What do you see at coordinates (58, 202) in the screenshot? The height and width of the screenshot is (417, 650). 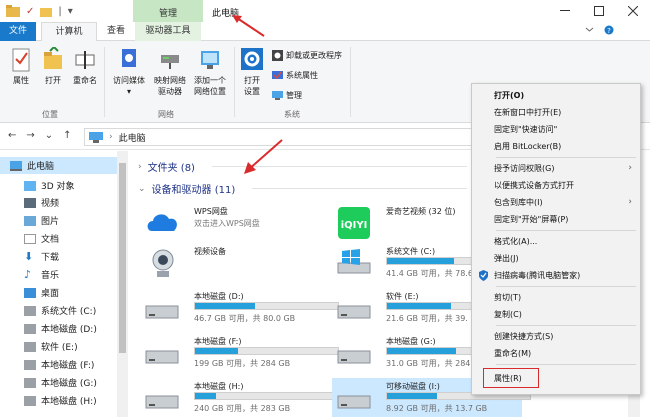 I see `sidebar-item-videos: 视频` at bounding box center [58, 202].